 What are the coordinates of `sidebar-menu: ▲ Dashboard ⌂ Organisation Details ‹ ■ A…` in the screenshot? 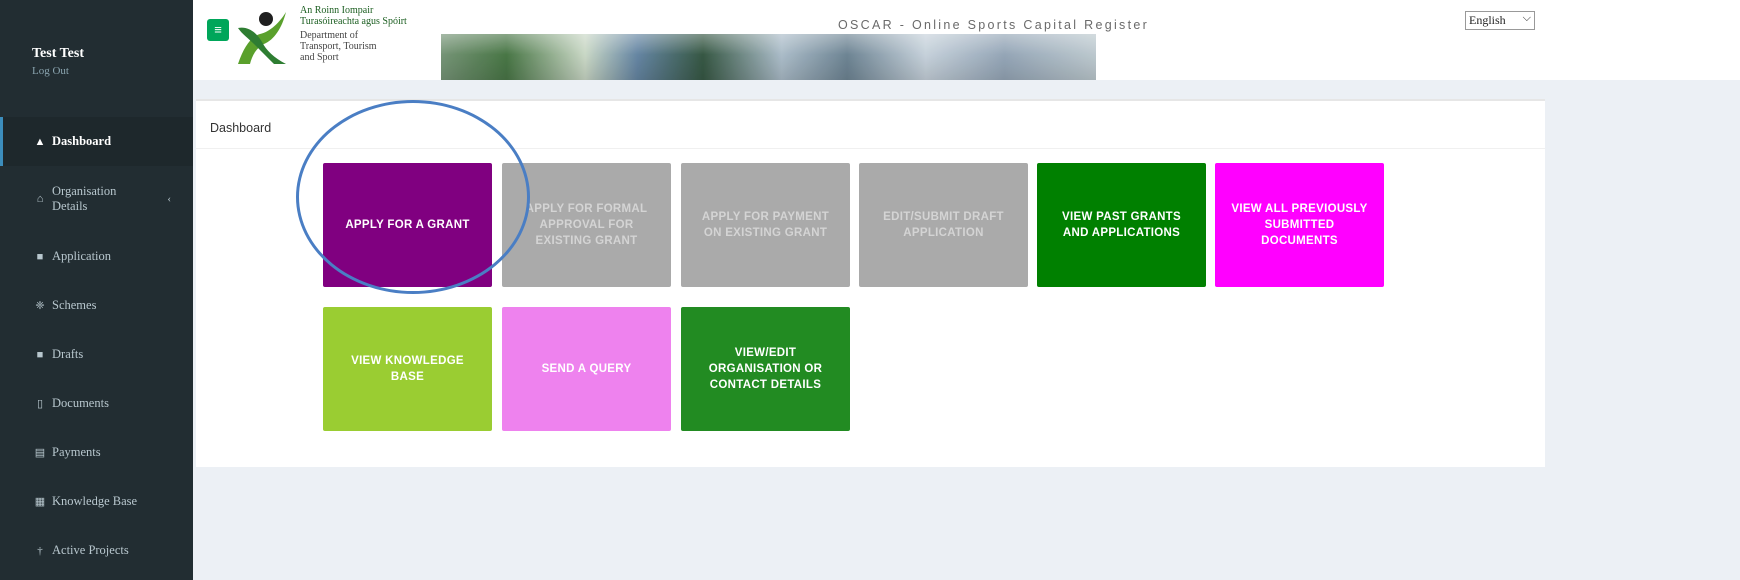 It's located at (96, 346).